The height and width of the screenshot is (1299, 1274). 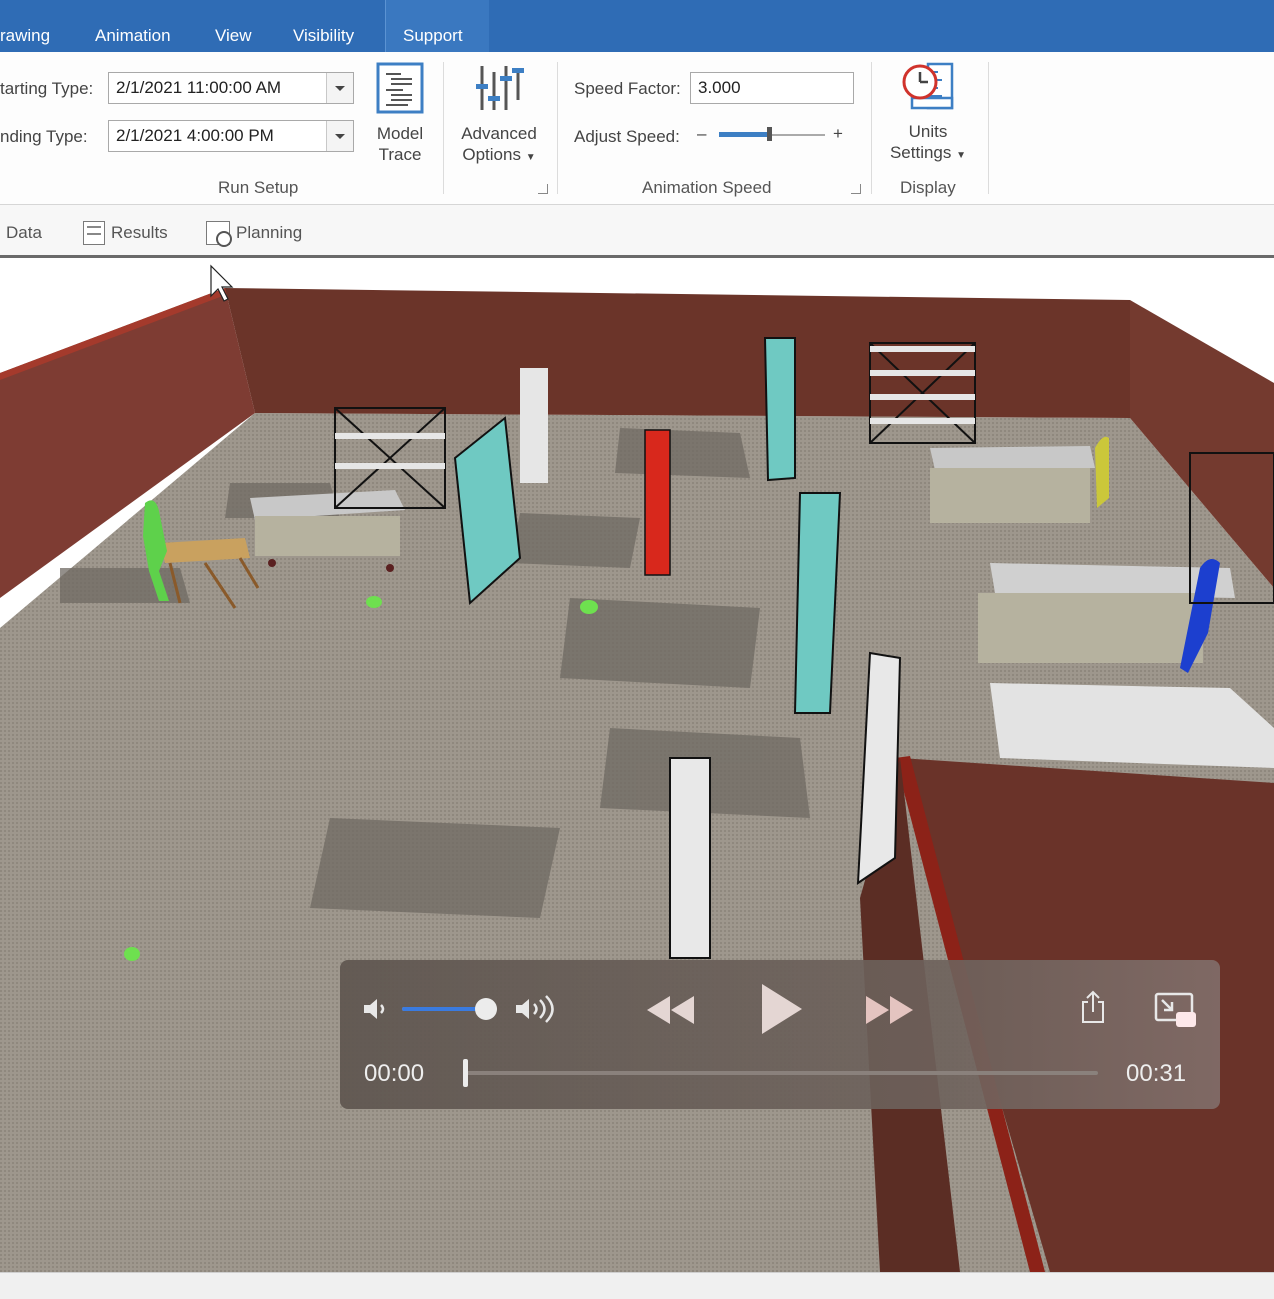 I want to click on white-table, so click(x=1132, y=725).